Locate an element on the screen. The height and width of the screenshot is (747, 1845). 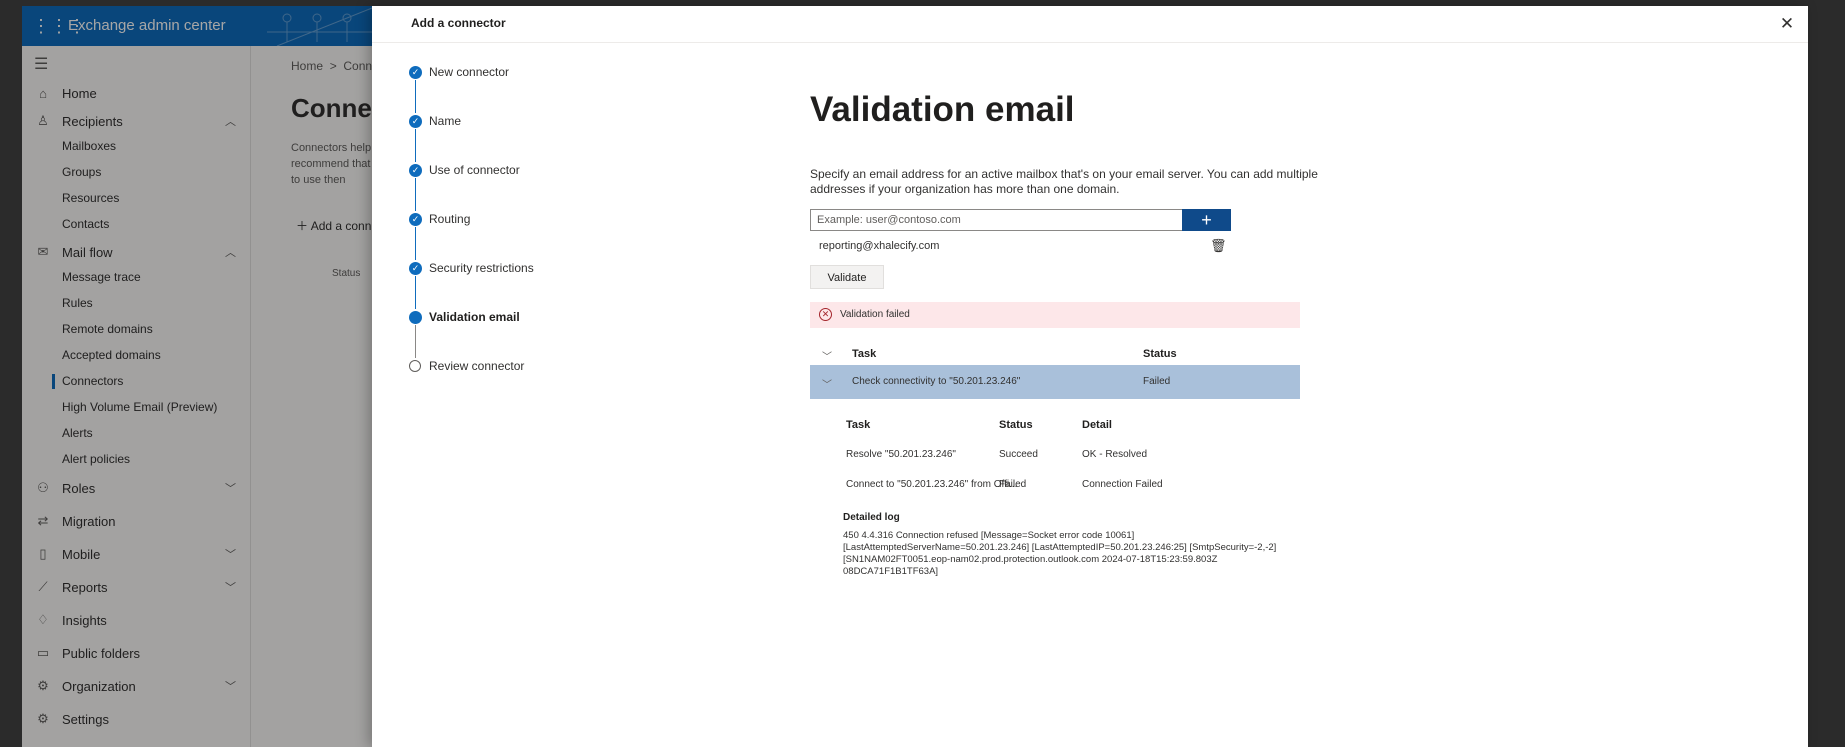
task-column-header: Task is located at coordinates (864, 354).